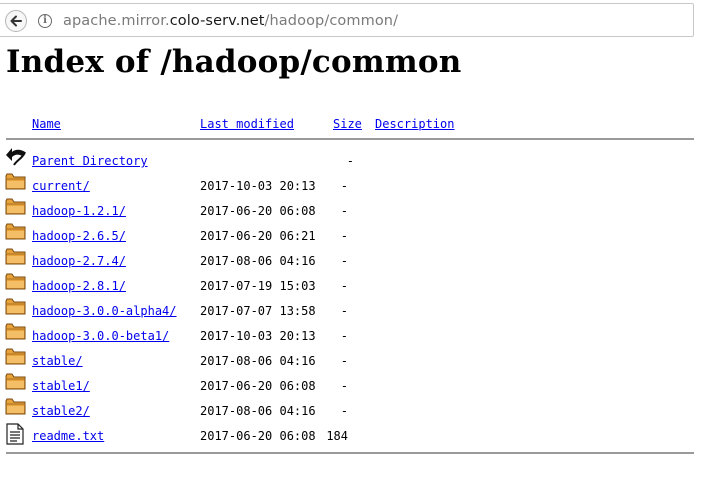 The width and height of the screenshot is (710, 484). I want to click on file-row: hadoop-3.0.0-alpha4/2017-07-07 13:58 -, so click(355, 311).